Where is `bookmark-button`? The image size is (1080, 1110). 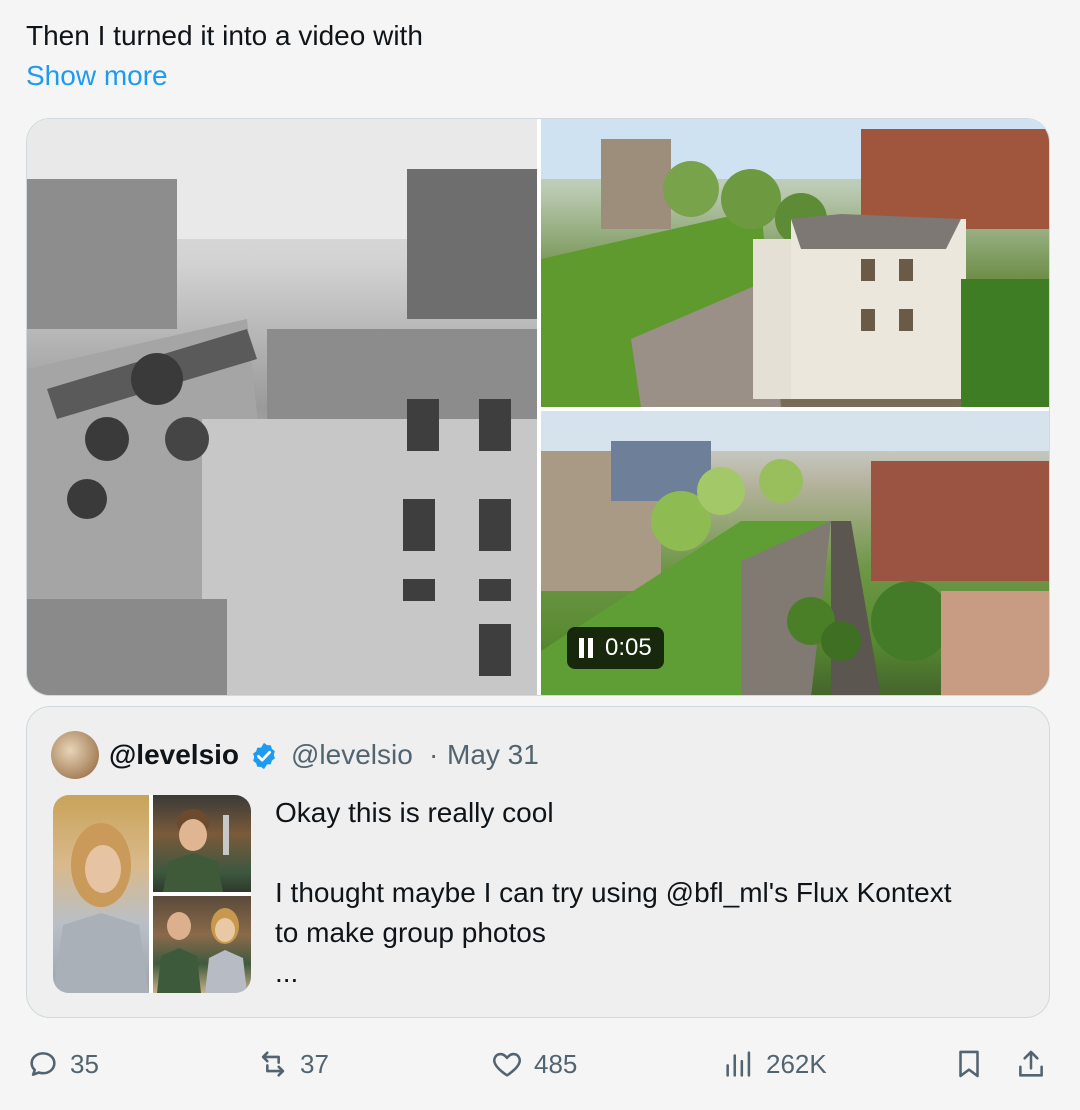
bookmark-button is located at coordinates (969, 1064).